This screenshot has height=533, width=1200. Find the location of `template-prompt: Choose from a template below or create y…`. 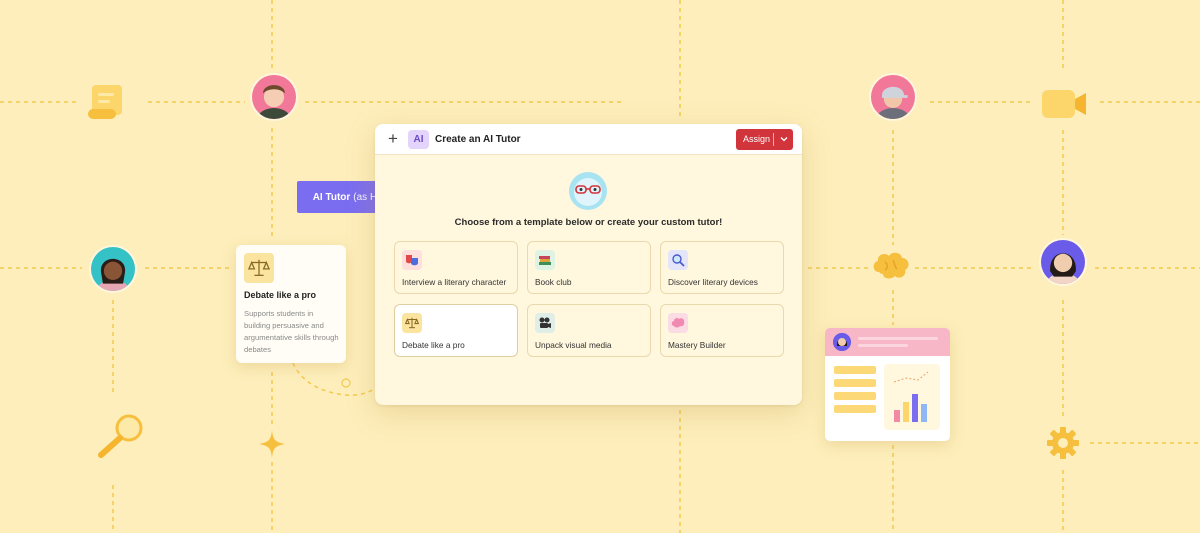

template-prompt: Choose from a template below or create y… is located at coordinates (588, 222).